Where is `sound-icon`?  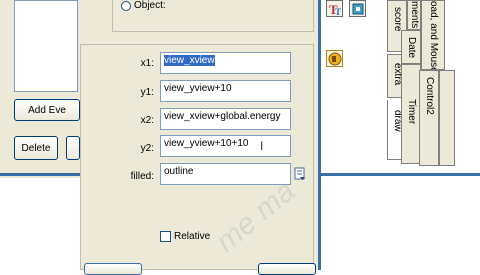 sound-icon is located at coordinates (334, 58).